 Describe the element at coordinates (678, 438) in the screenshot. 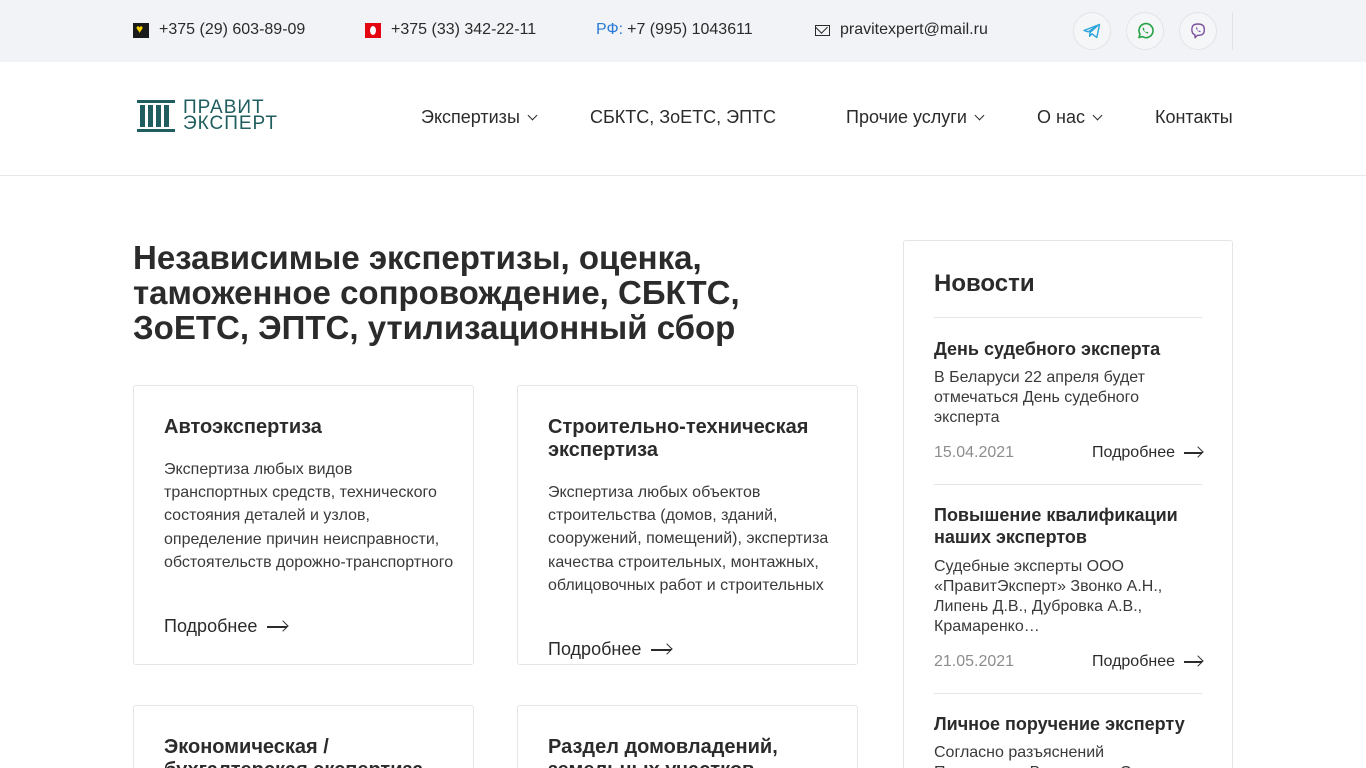

I see `service-card-title: Строительно-техническая экспертиза` at that location.